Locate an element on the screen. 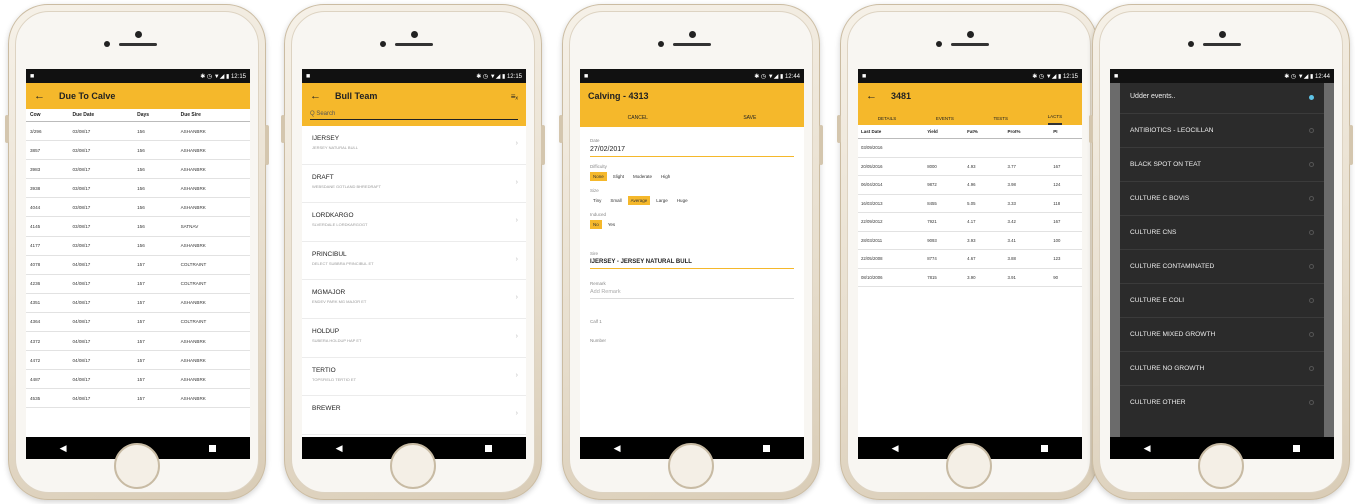 The image size is (1355, 504). bull-list-item: PRINCIBUL DELECT SUBBRA PRINCIBUL ET › is located at coordinates (414, 261).